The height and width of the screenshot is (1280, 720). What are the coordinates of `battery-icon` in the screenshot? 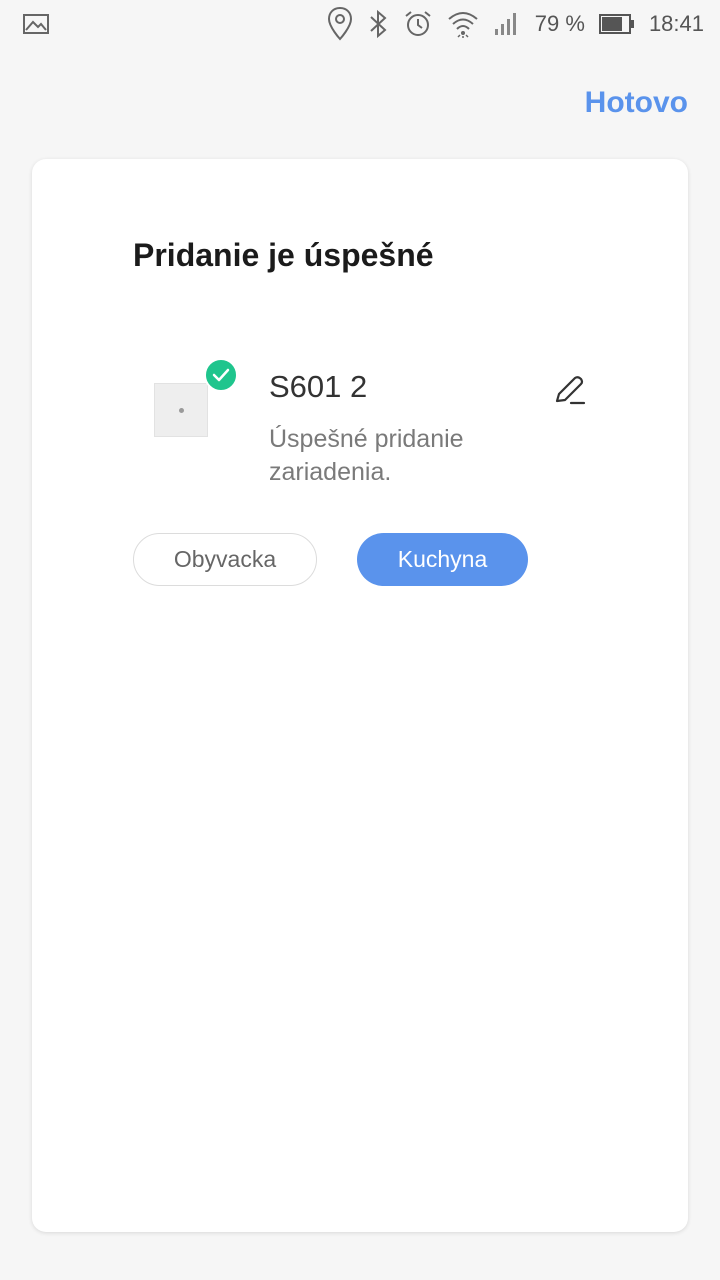 It's located at (616, 24).